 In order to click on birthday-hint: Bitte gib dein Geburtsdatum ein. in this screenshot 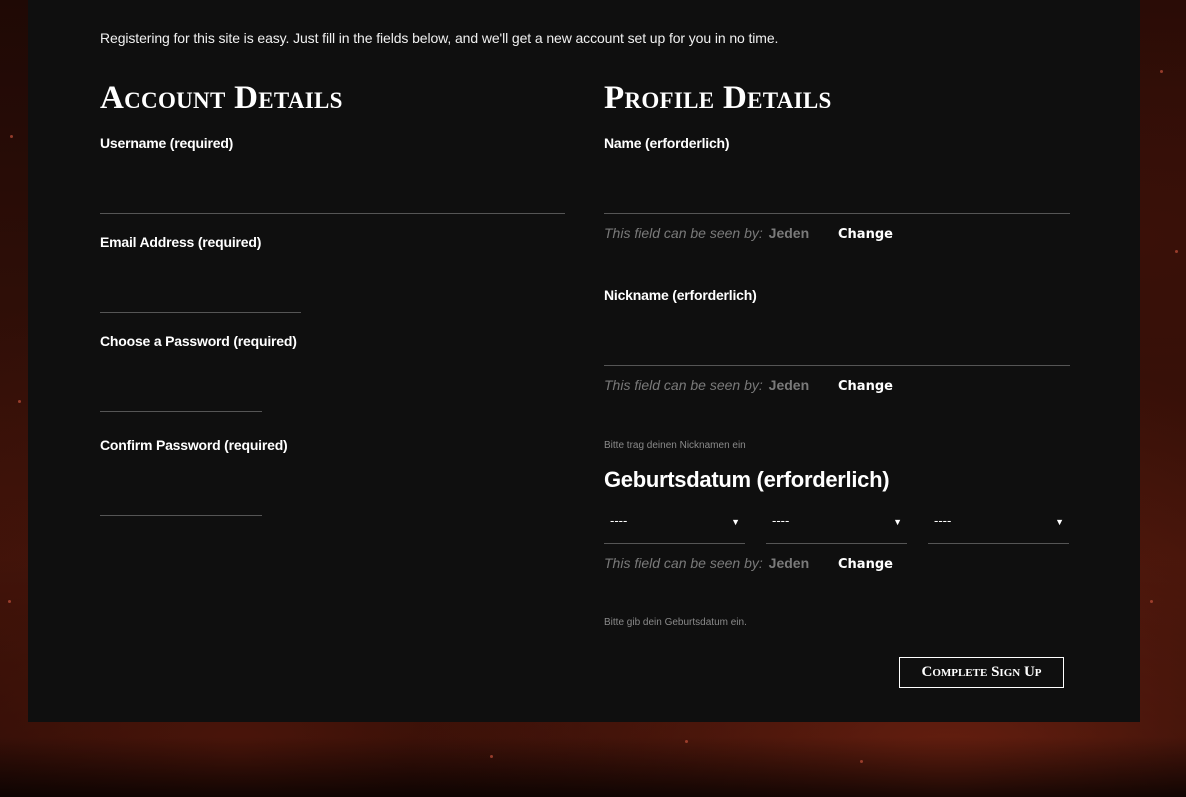, I will do `click(675, 622)`.